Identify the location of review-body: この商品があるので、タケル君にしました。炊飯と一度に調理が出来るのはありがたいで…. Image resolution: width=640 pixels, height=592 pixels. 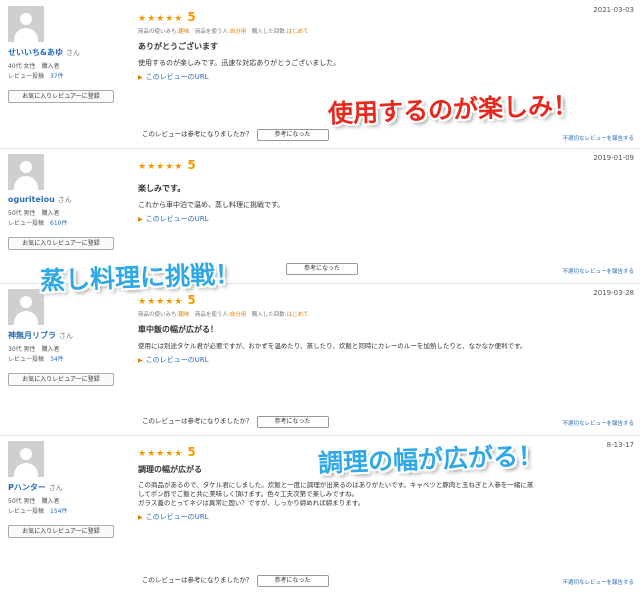
(386, 494).